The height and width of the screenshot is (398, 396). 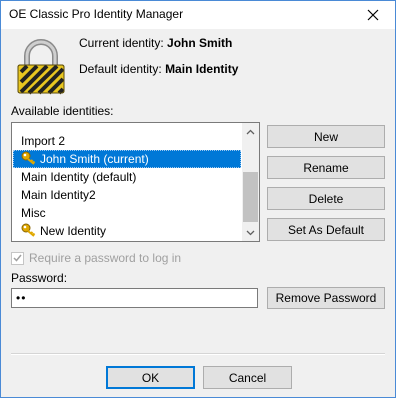 What do you see at coordinates (326, 229) in the screenshot?
I see `set-as-default-button: Set As Default` at bounding box center [326, 229].